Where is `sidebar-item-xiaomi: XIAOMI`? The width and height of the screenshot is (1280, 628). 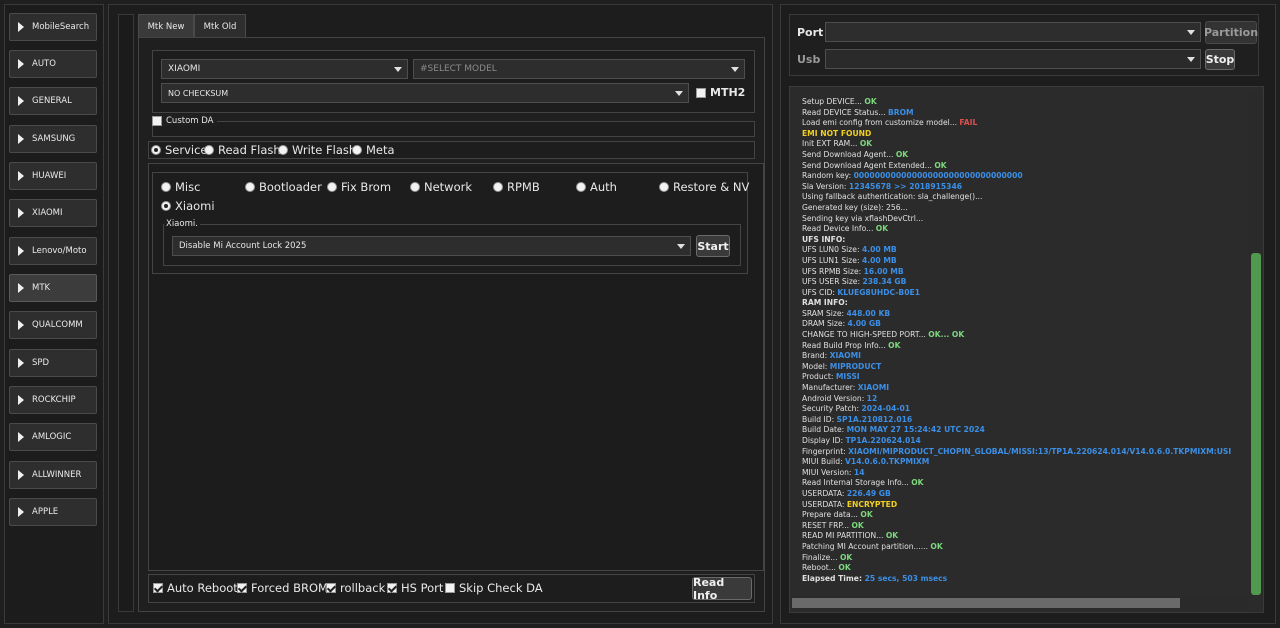
sidebar-item-xiaomi: XIAOMI is located at coordinates (53, 213).